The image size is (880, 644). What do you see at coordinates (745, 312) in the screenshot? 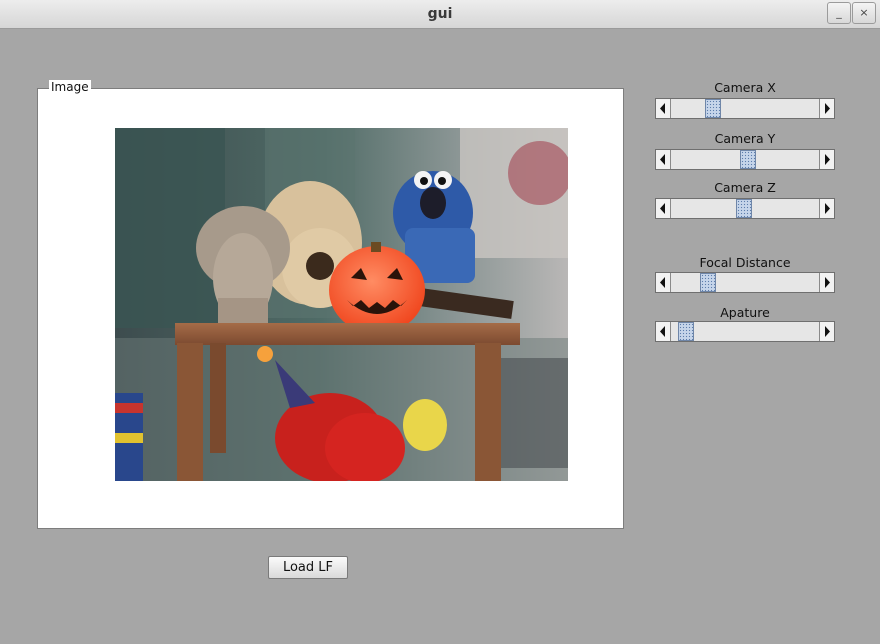
I see `apature-label: Apature` at bounding box center [745, 312].